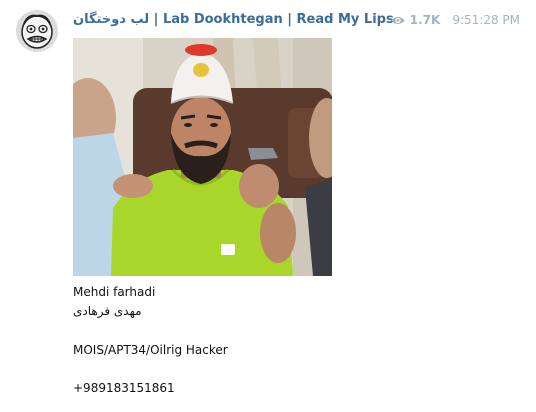  Describe the element at coordinates (150, 349) in the screenshot. I see `caption-line-affiliation: MOIS/APT34/Oilrig Hacker` at that location.